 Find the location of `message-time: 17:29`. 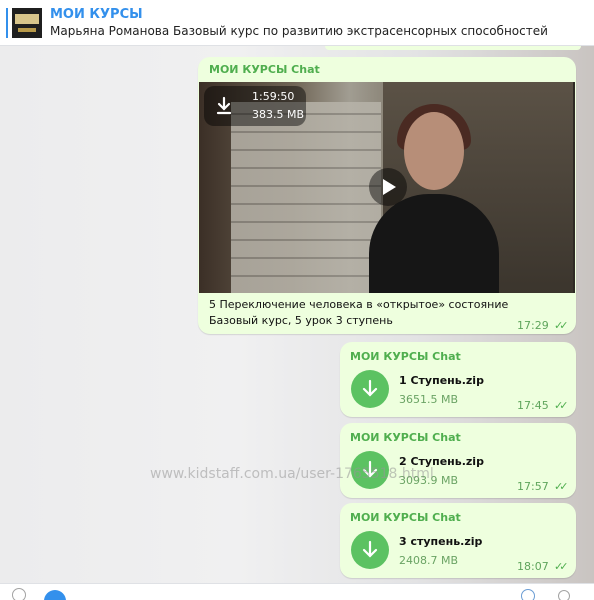

message-time: 17:29 is located at coordinates (533, 325).